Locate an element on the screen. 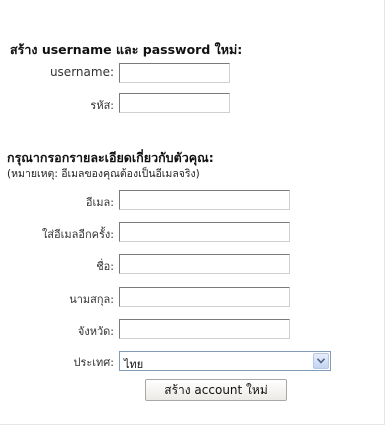 This screenshot has width=385, height=425. username-input is located at coordinates (174, 73).